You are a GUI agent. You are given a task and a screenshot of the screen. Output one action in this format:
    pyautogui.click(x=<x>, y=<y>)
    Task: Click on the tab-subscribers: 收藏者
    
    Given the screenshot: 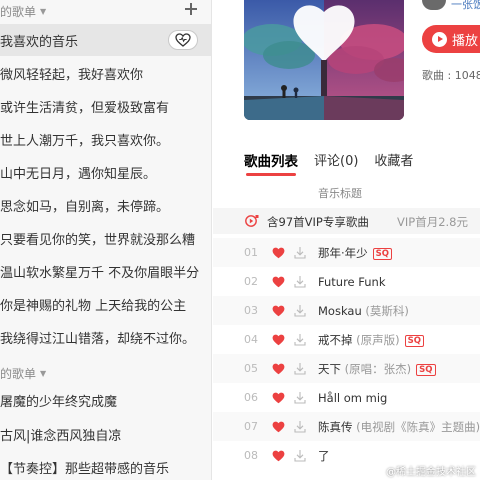 What is the action you would take?
    pyautogui.click(x=393, y=163)
    